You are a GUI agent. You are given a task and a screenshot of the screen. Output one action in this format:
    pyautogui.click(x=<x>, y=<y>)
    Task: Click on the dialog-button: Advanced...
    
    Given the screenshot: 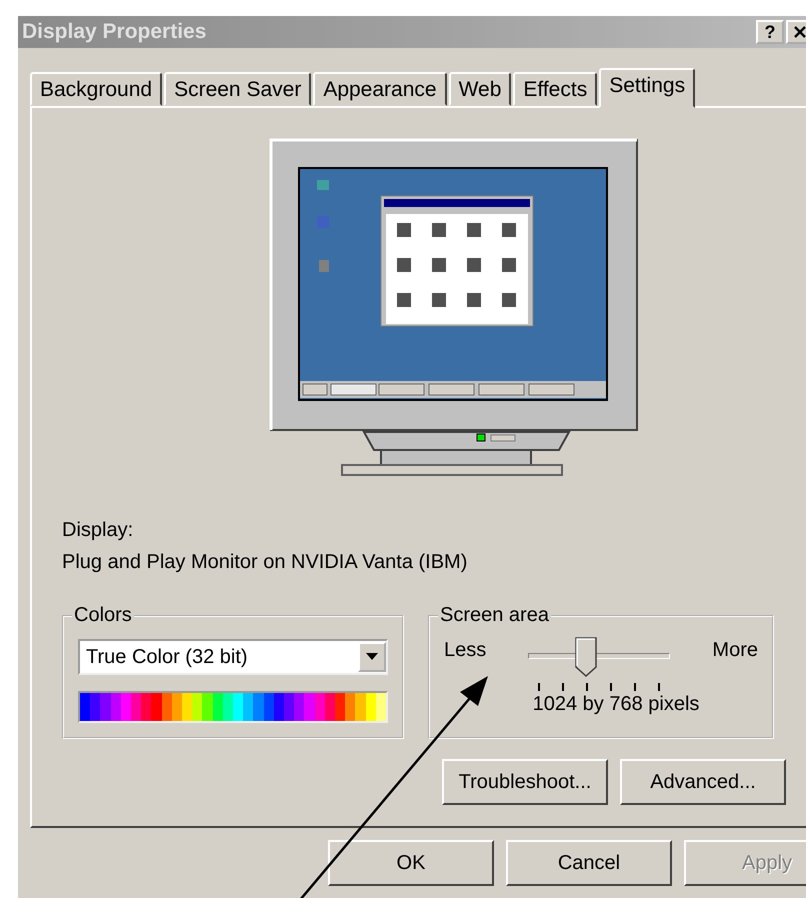 What is the action you would take?
    pyautogui.click(x=703, y=782)
    